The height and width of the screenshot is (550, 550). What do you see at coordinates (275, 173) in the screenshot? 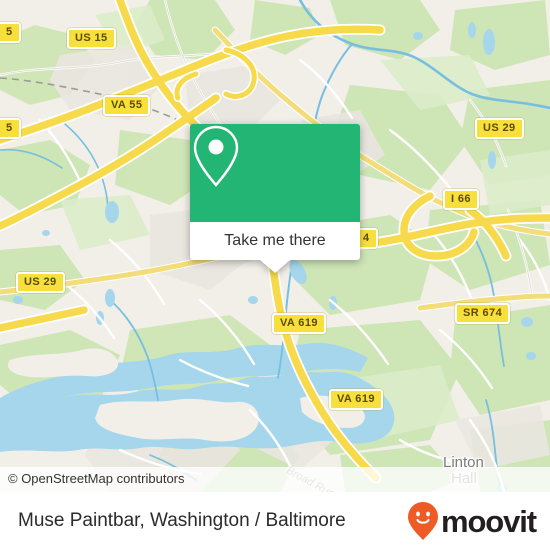
I see `popup-header` at bounding box center [275, 173].